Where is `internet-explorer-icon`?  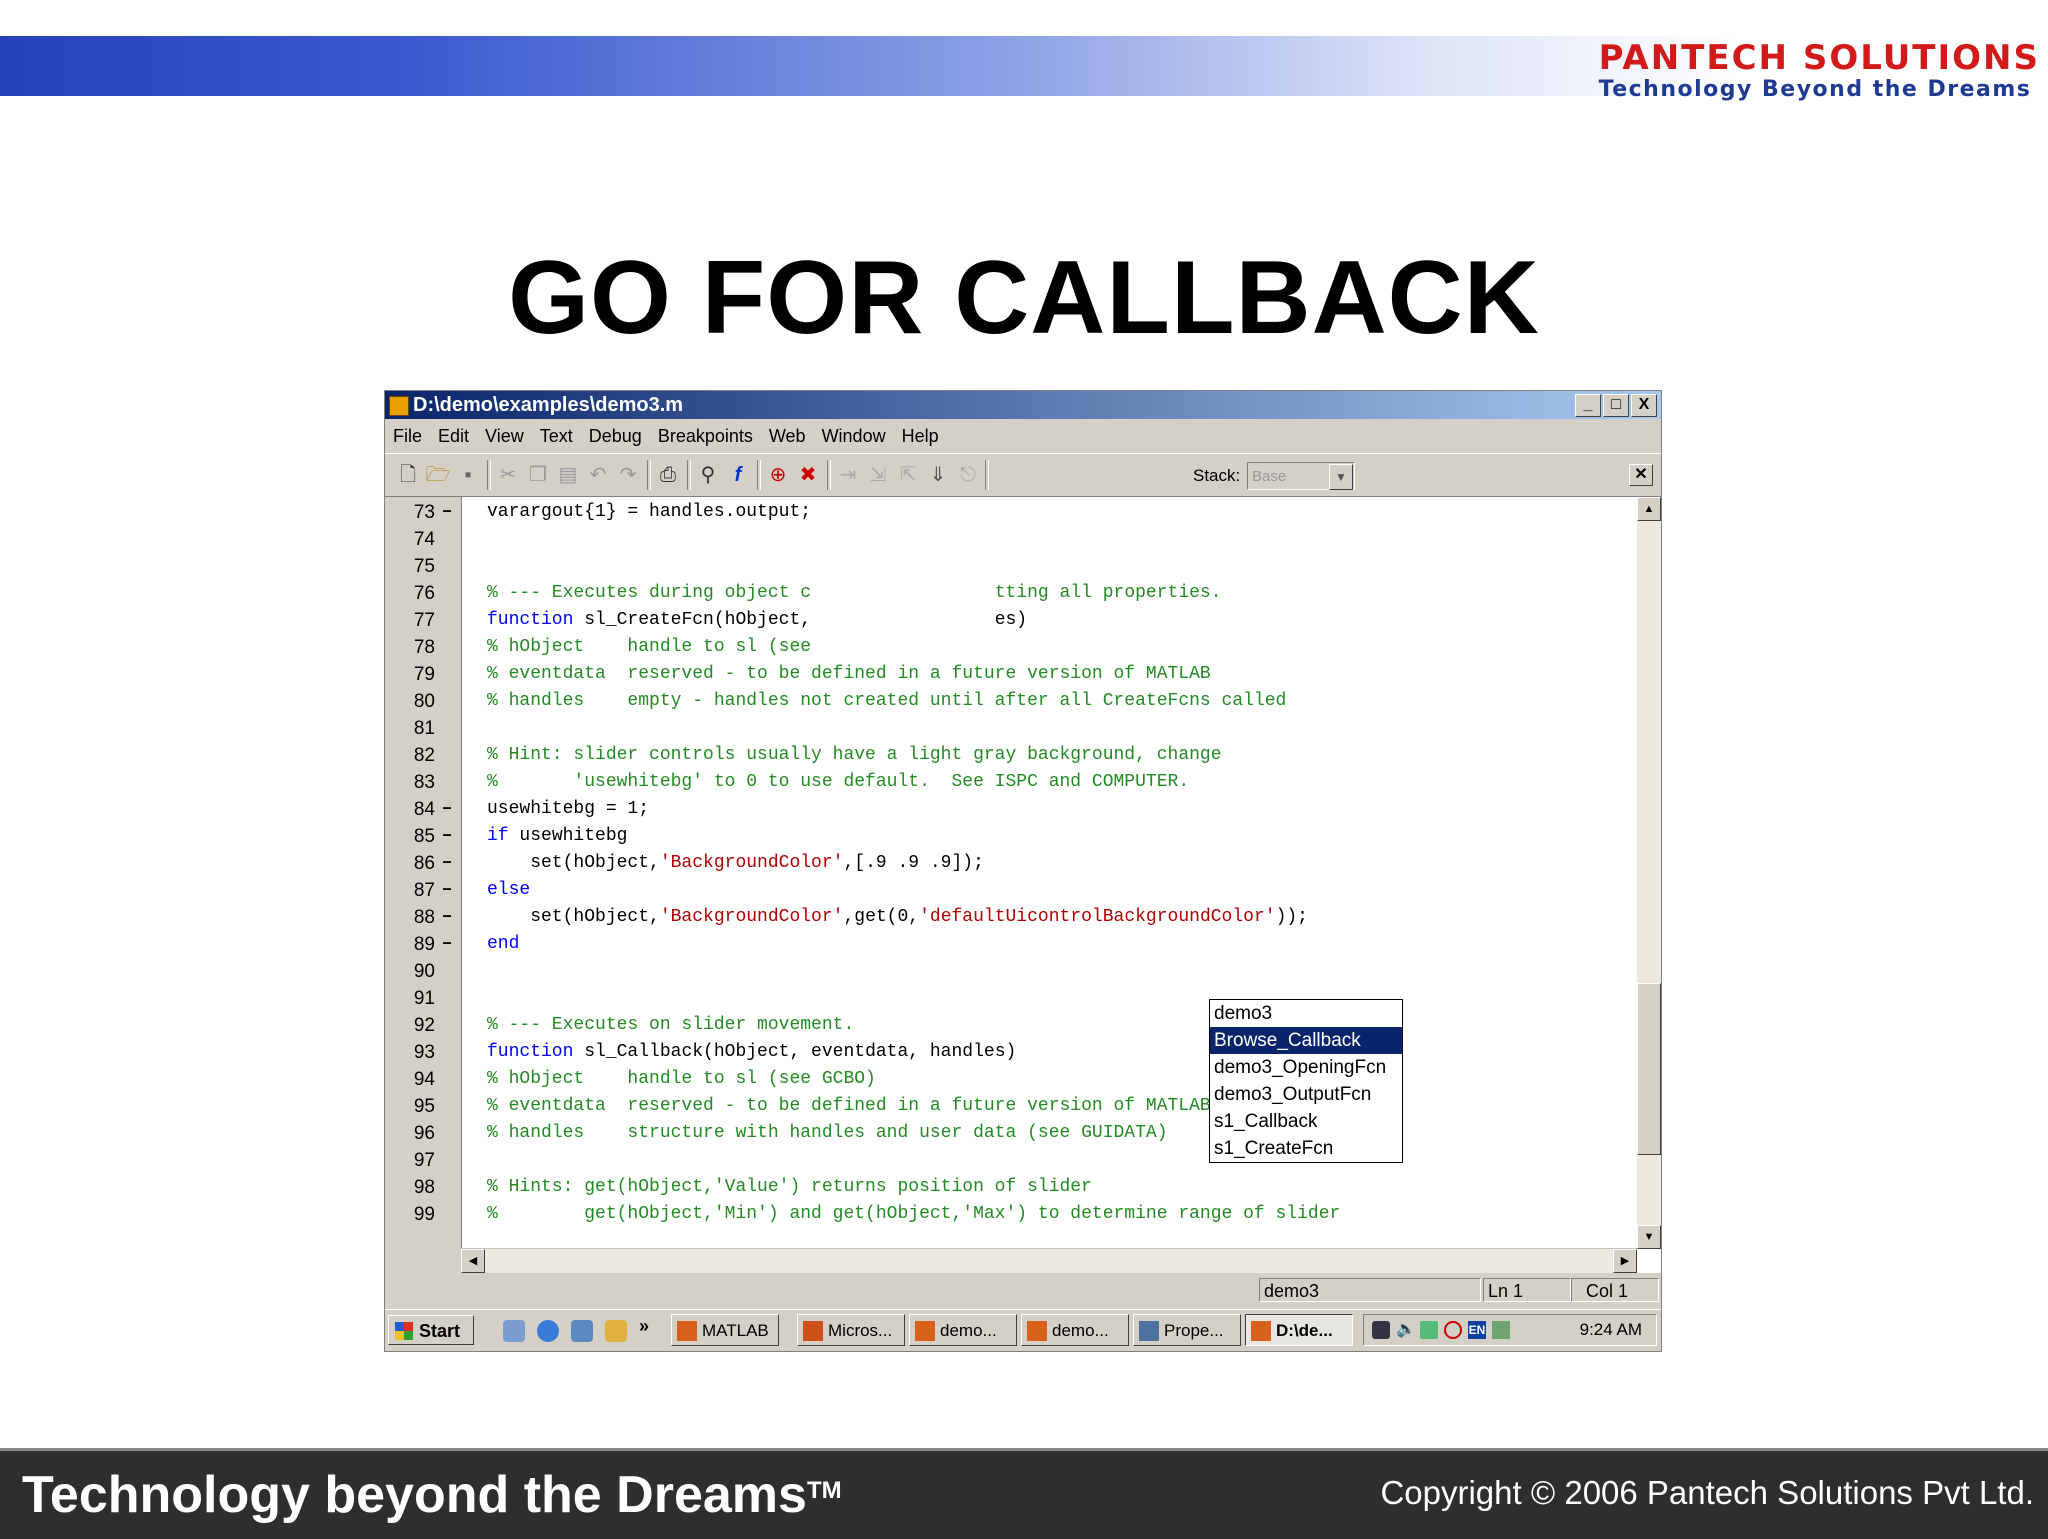 internet-explorer-icon is located at coordinates (548, 1331).